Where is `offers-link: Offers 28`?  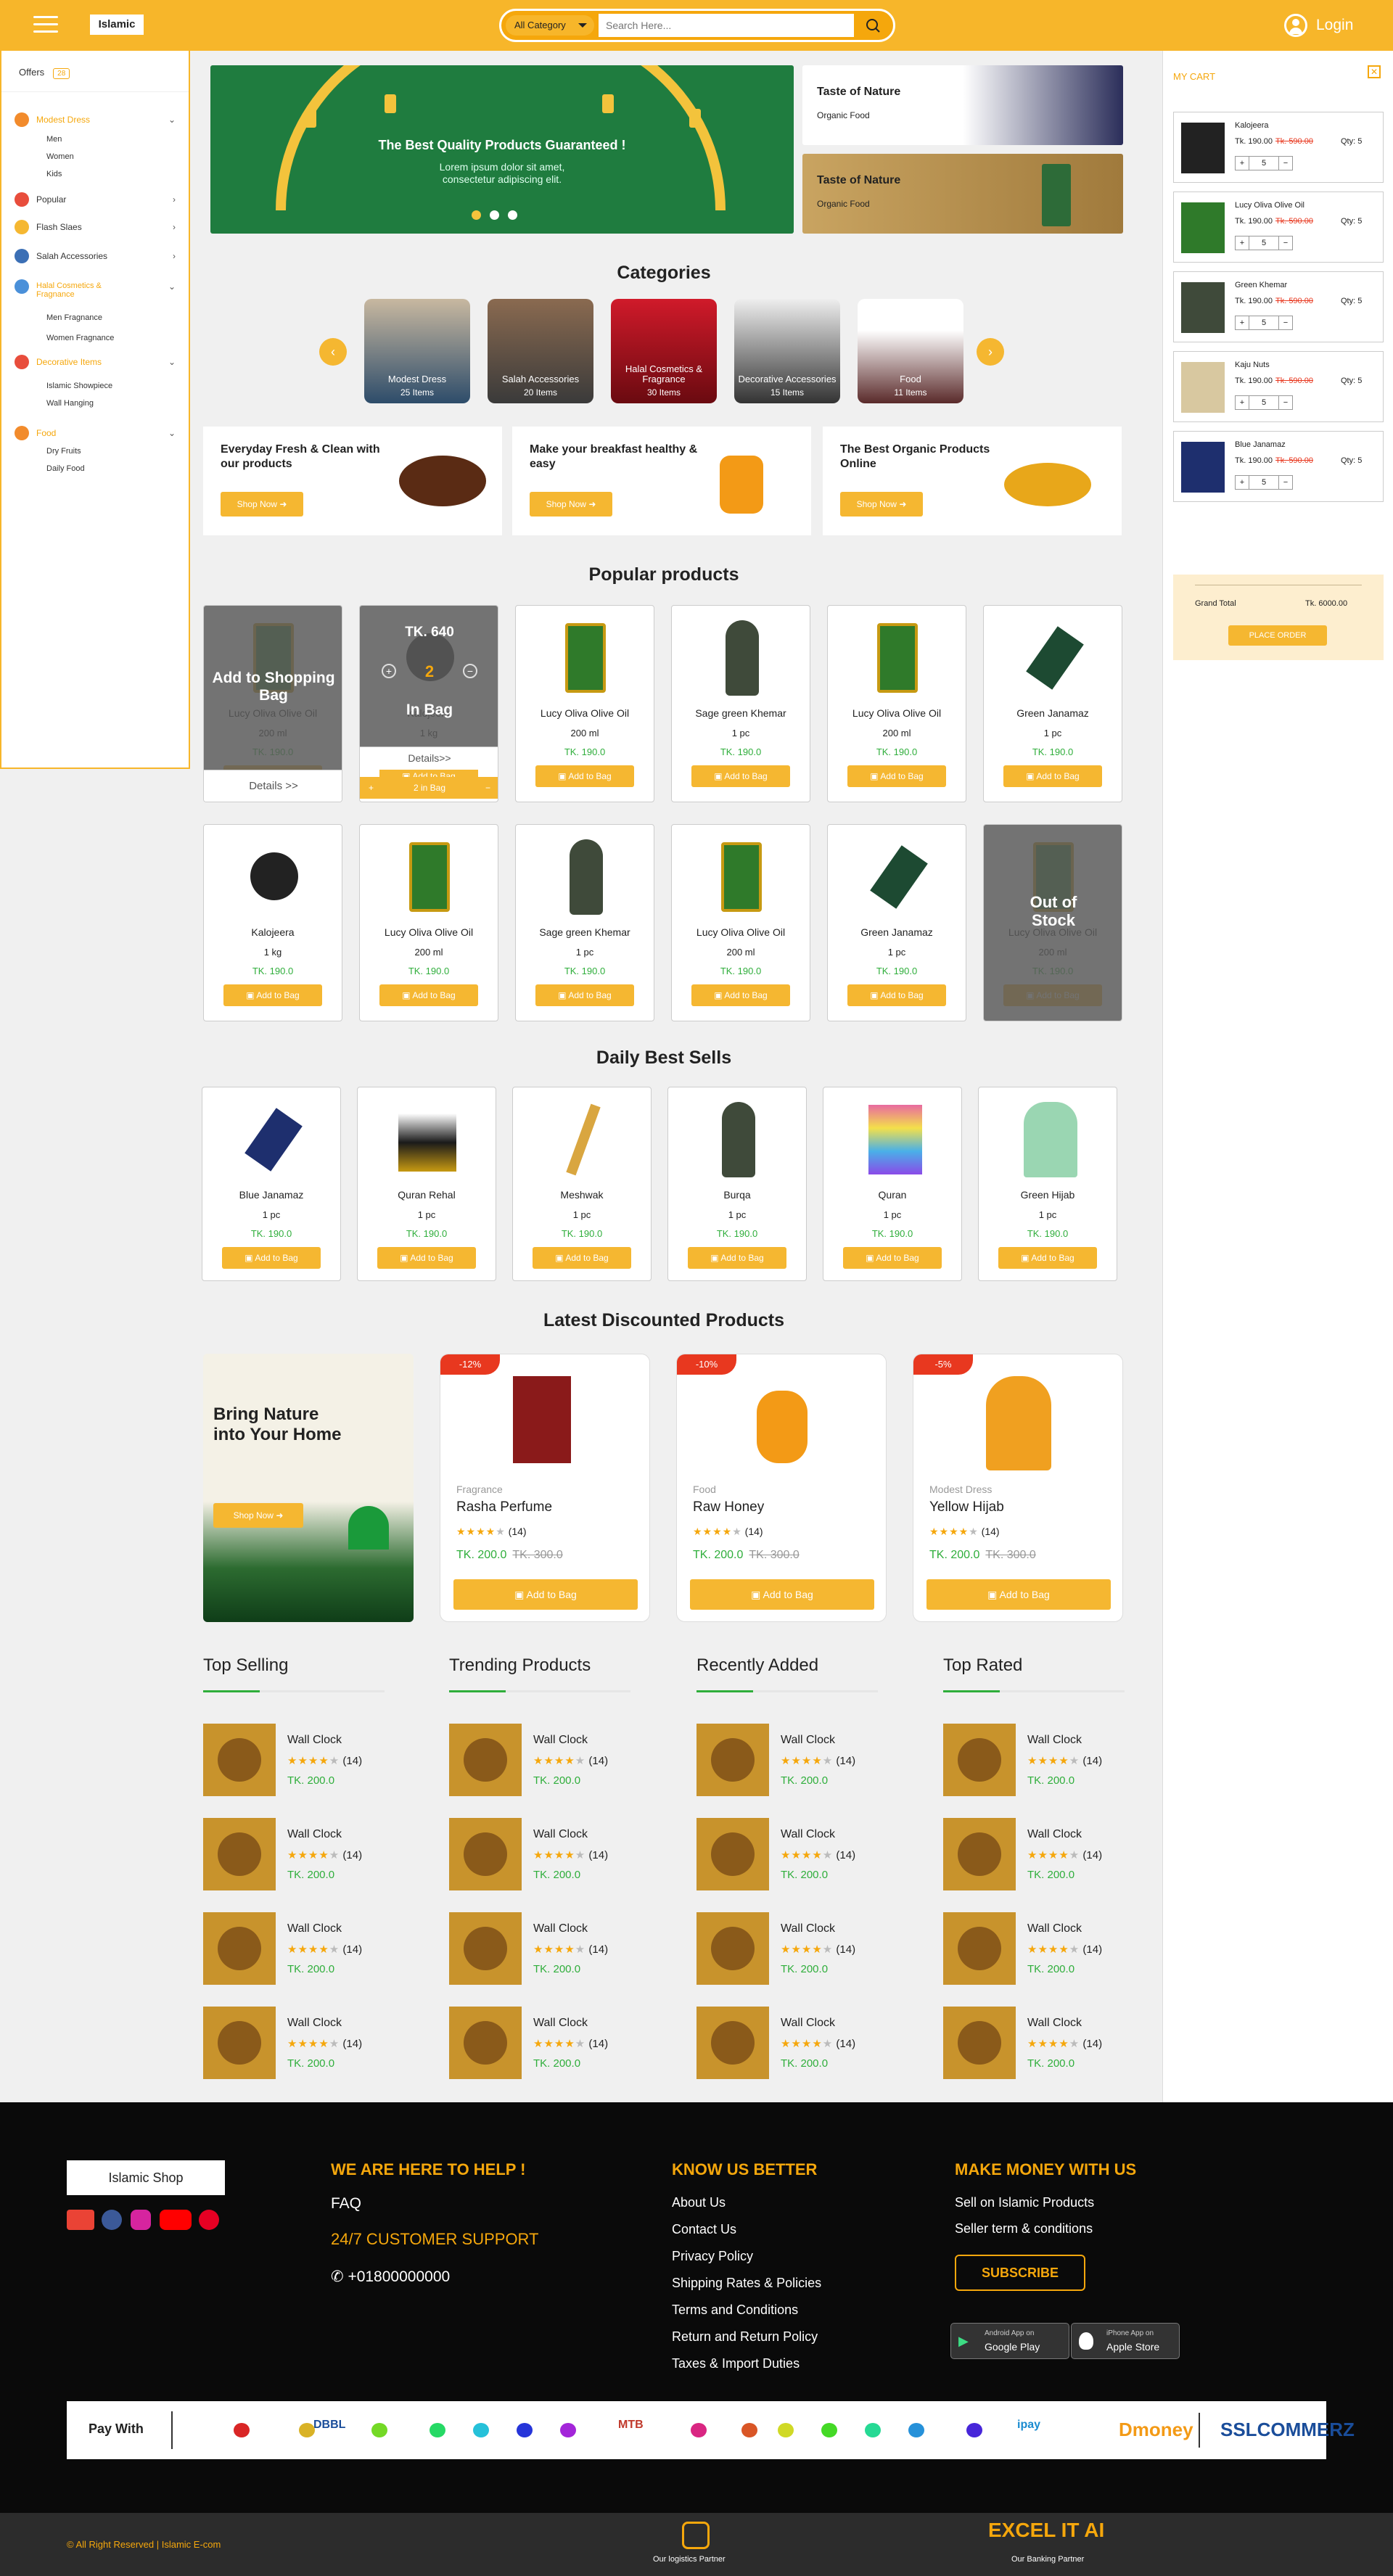
offers-link: Offers 28 is located at coordinates (44, 73).